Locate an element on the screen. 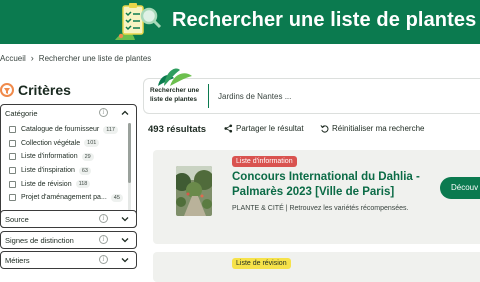 This screenshot has width=480, height=282. page-title: Rechercher une liste de plantes is located at coordinates (324, 20).